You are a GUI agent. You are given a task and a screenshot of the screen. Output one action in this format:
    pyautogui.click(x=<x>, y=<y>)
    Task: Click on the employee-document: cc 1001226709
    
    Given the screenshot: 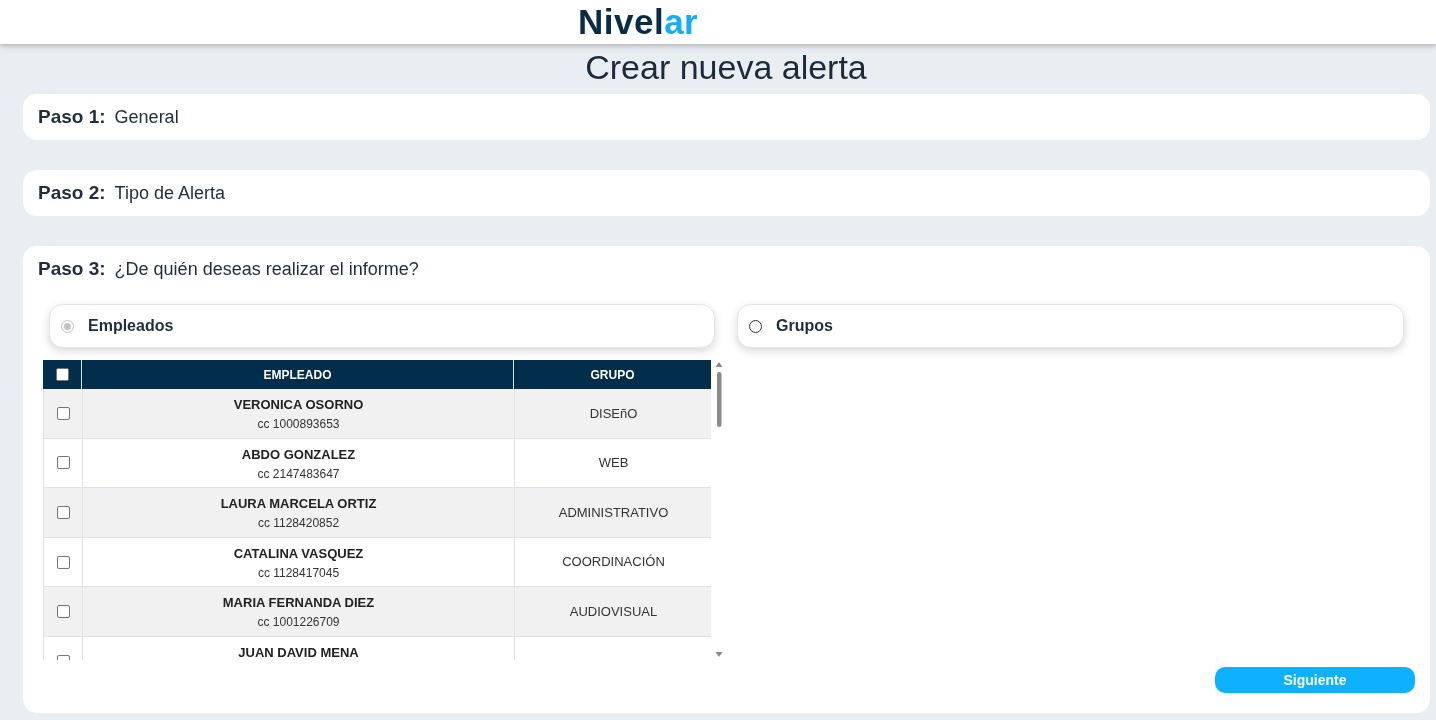 What is the action you would take?
    pyautogui.click(x=298, y=622)
    